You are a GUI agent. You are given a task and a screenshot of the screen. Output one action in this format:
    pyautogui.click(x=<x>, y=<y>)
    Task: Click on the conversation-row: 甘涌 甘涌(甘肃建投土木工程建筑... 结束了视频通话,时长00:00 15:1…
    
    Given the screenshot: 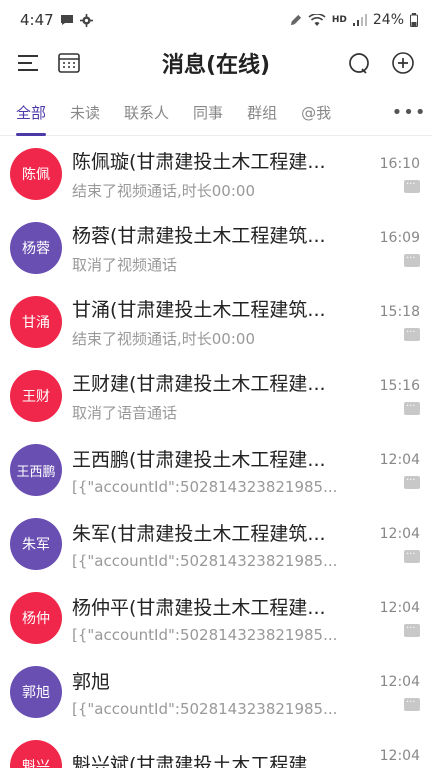 What is the action you would take?
    pyautogui.click(x=216, y=322)
    